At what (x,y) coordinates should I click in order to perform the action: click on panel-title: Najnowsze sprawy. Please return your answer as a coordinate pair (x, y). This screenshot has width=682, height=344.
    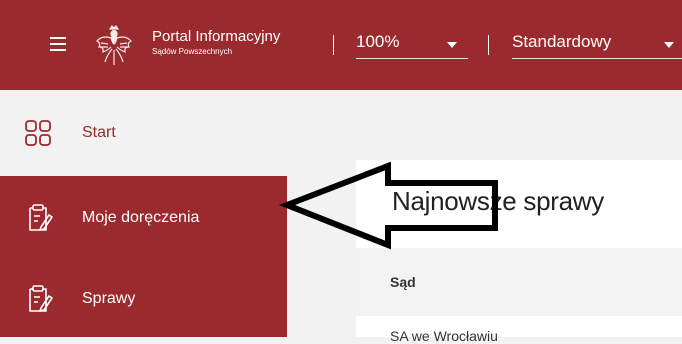
    Looking at the image, I should click on (498, 201).